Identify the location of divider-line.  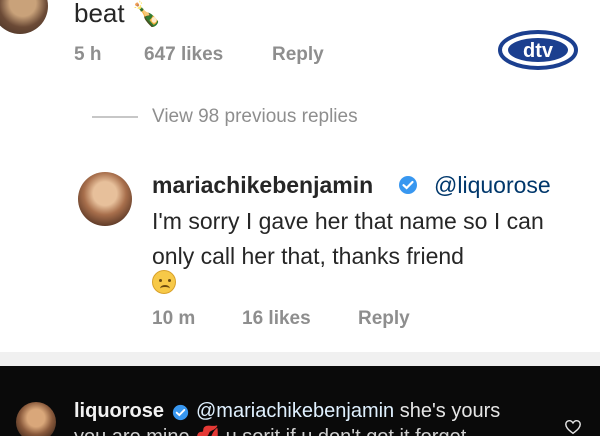
(115, 117).